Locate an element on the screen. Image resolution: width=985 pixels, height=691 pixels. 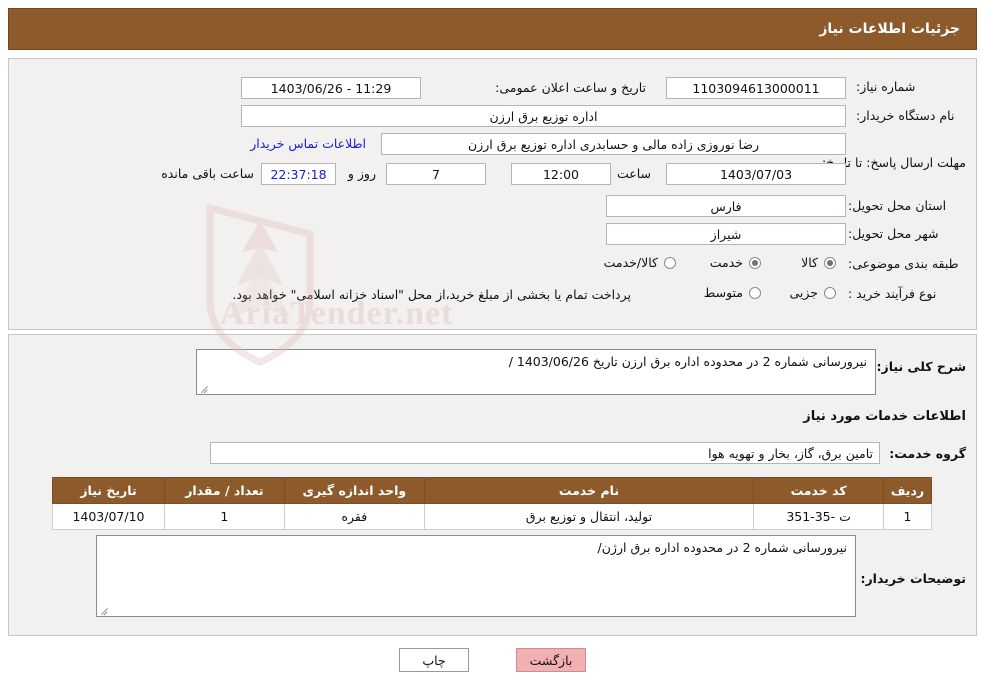
deadline-date-value: 1403/07/03 is located at coordinates (756, 174).